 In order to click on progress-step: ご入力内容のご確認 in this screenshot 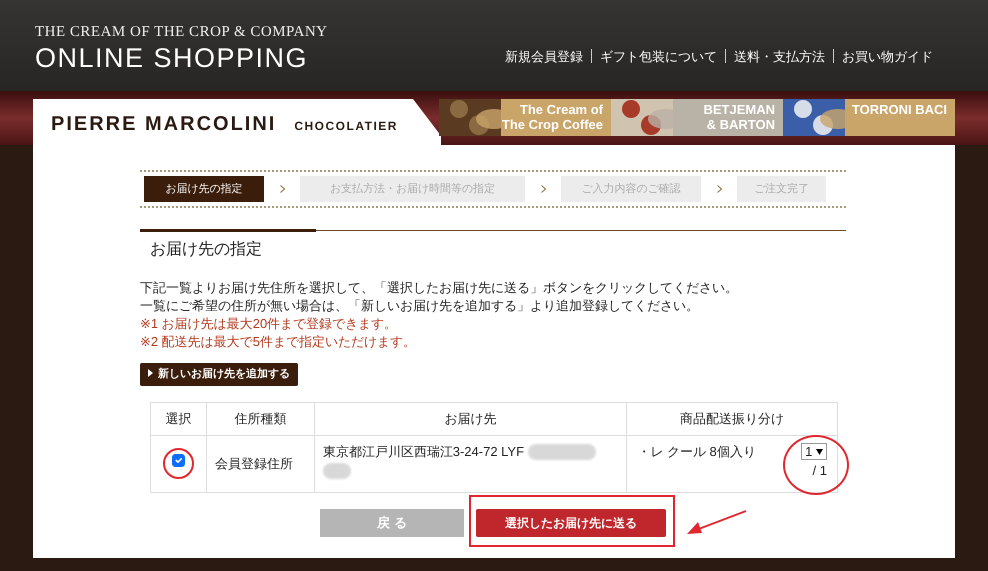, I will do `click(631, 189)`.